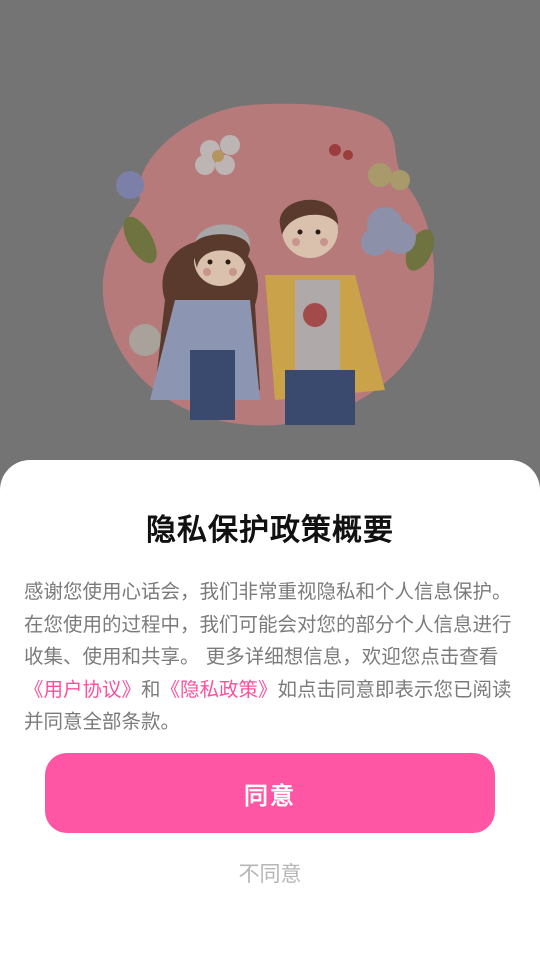  Describe the element at coordinates (219, 689) in the screenshot. I see `privacy-policy-link: 《隐私政策》` at that location.